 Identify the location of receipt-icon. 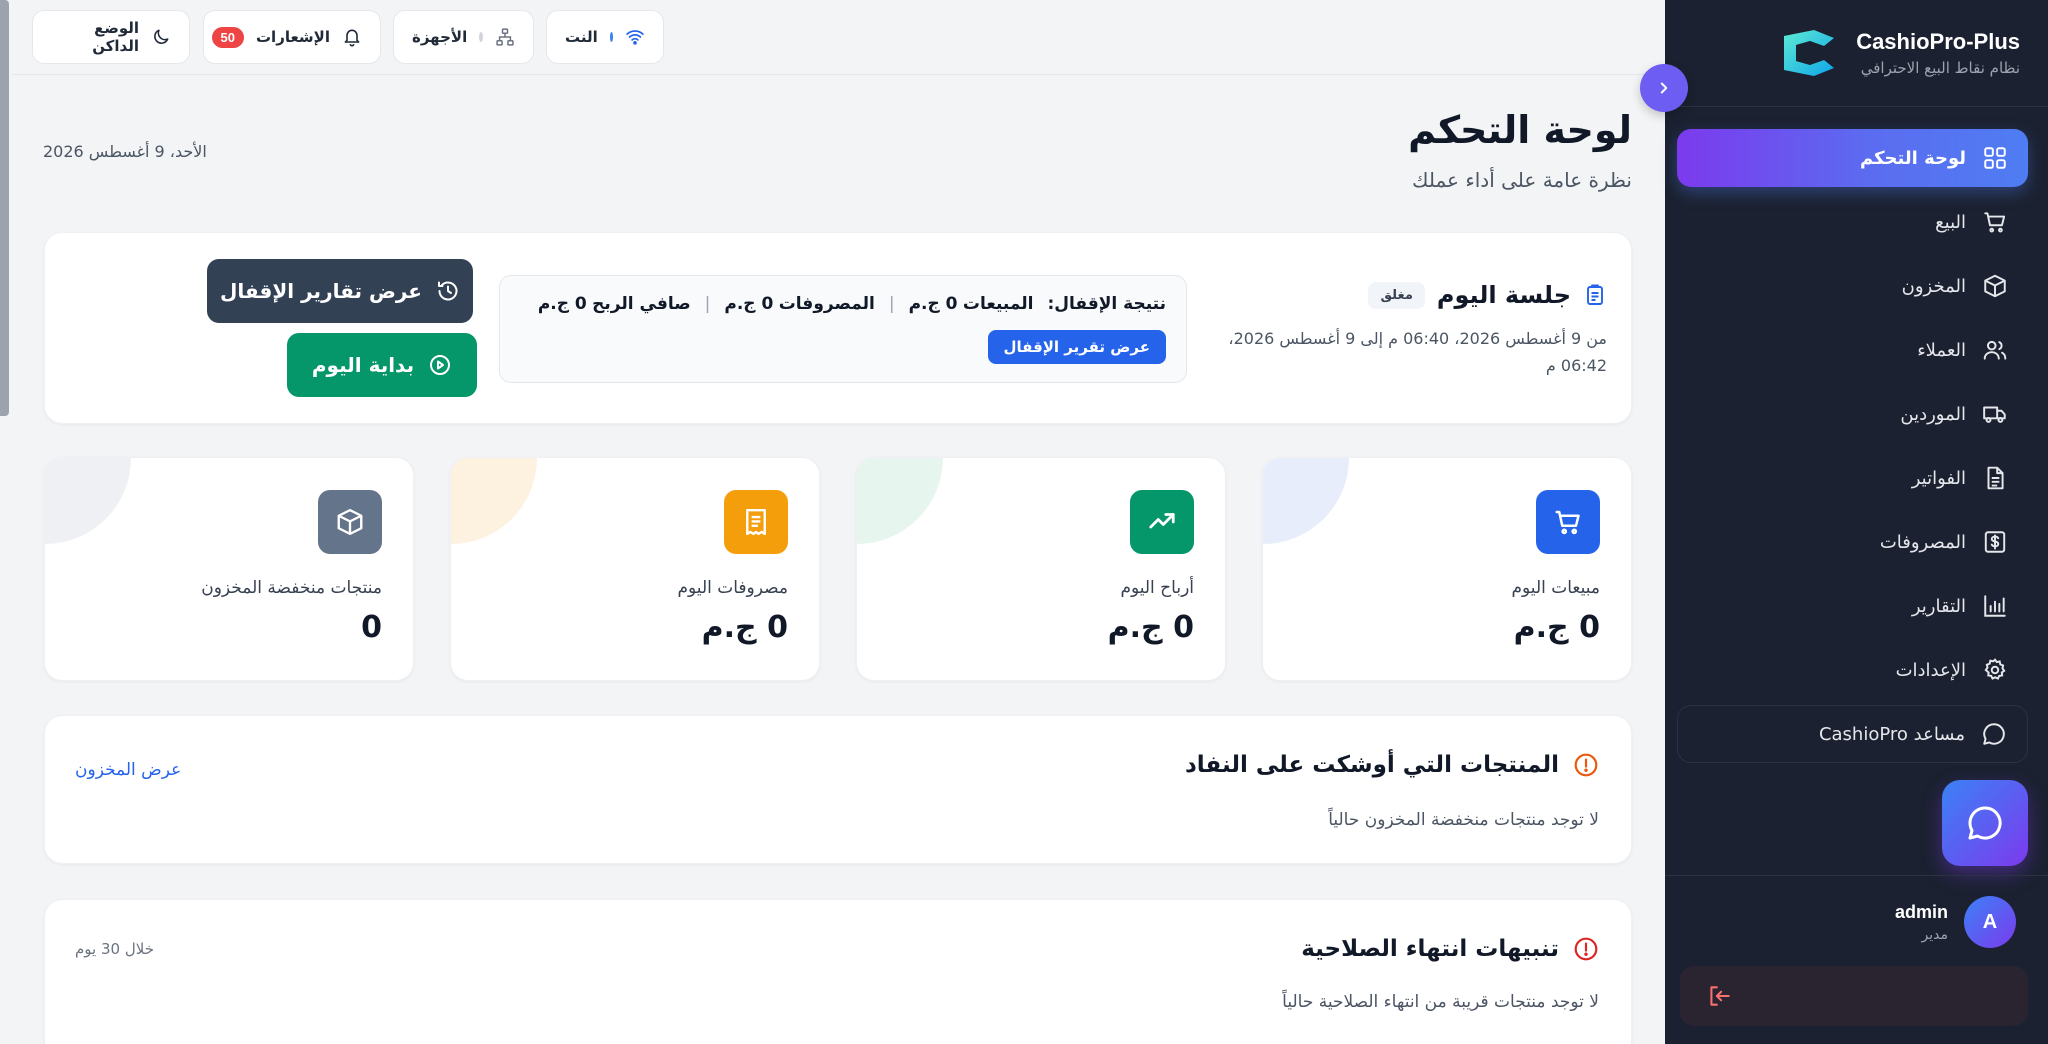
(756, 522).